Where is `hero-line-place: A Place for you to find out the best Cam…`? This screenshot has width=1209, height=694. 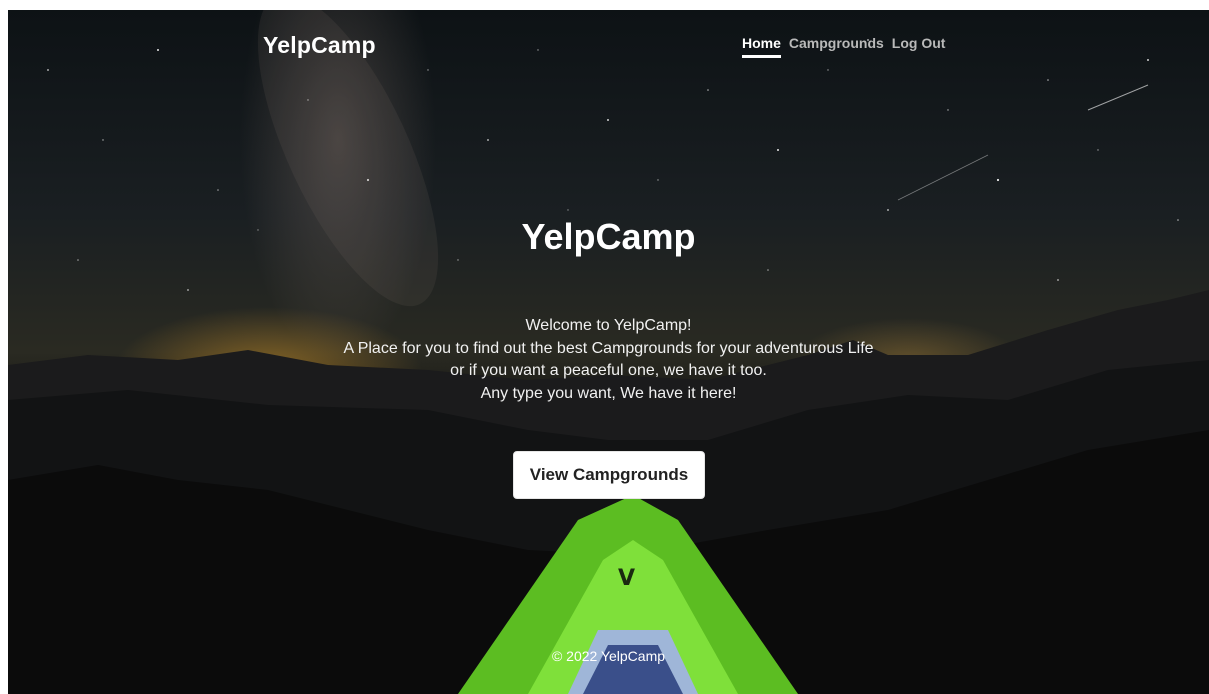
hero-line-place: A Place for you to find out the best Cam… is located at coordinates (608, 348).